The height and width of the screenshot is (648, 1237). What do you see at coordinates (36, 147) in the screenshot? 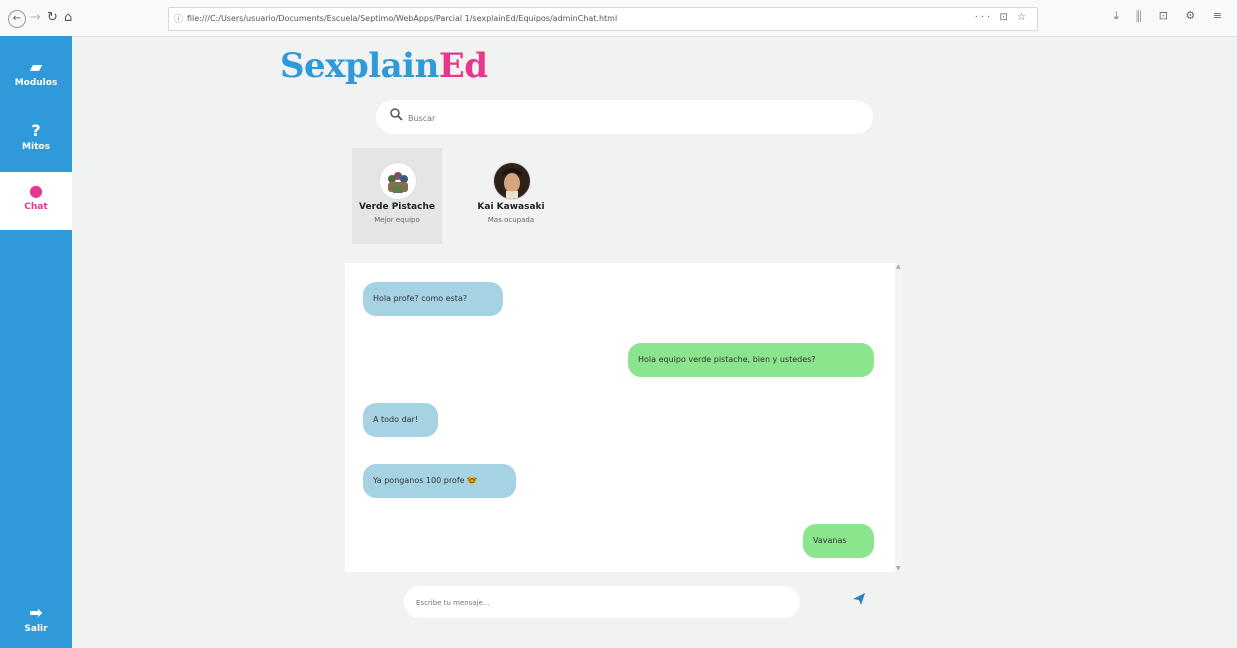
I see `sidebar-item-label: Mitos` at bounding box center [36, 147].